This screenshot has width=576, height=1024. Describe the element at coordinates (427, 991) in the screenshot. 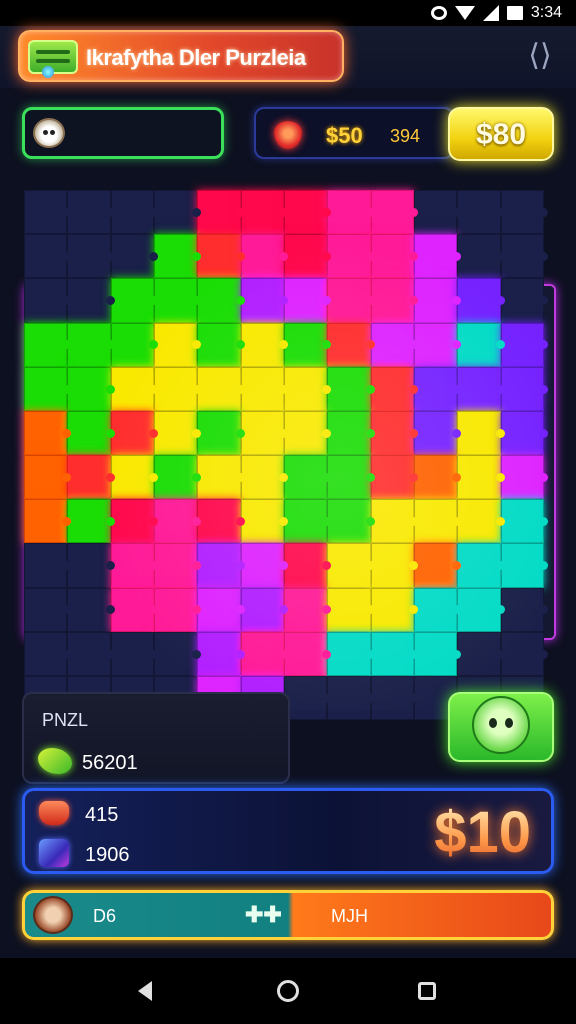

I see `recents-button` at that location.